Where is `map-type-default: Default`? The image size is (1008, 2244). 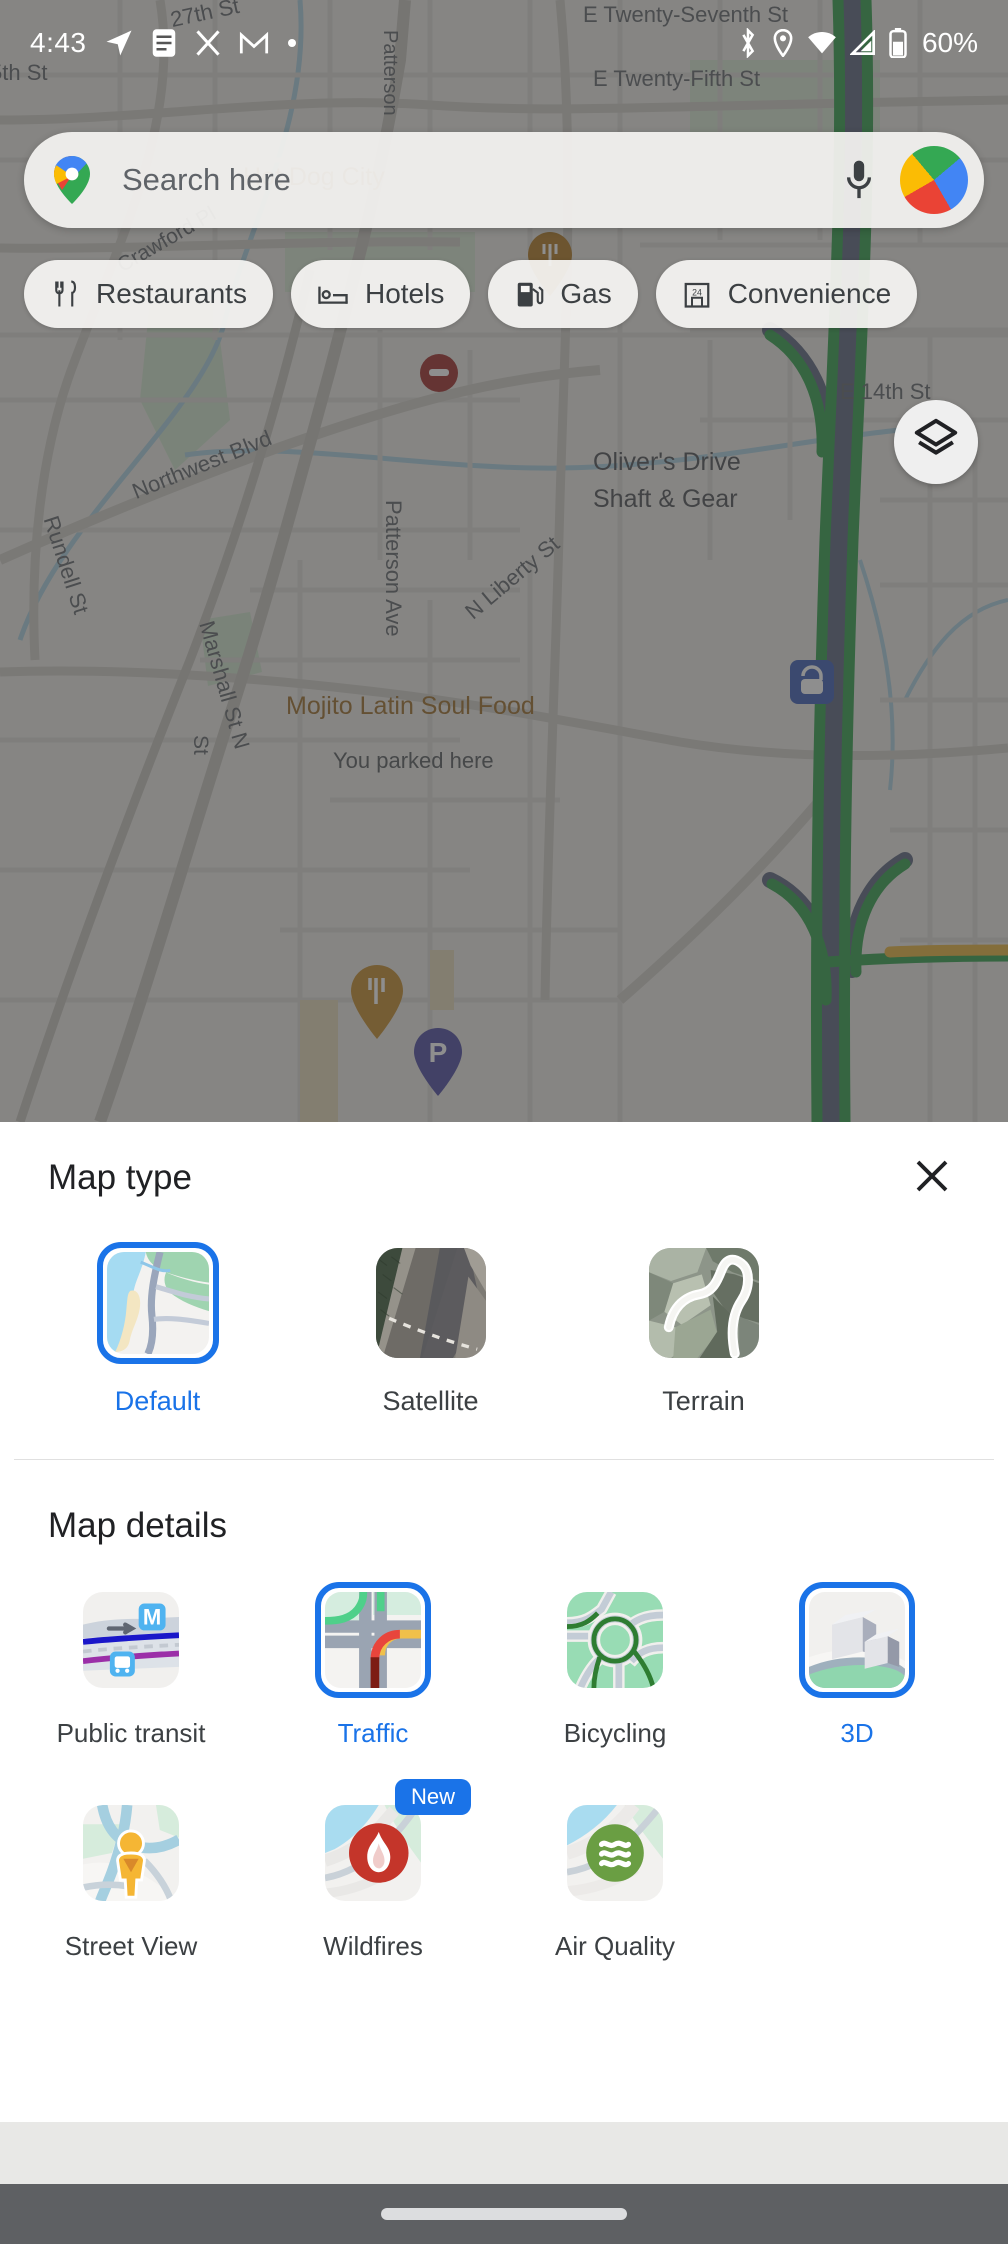
map-type-default: Default is located at coordinates (157, 1329).